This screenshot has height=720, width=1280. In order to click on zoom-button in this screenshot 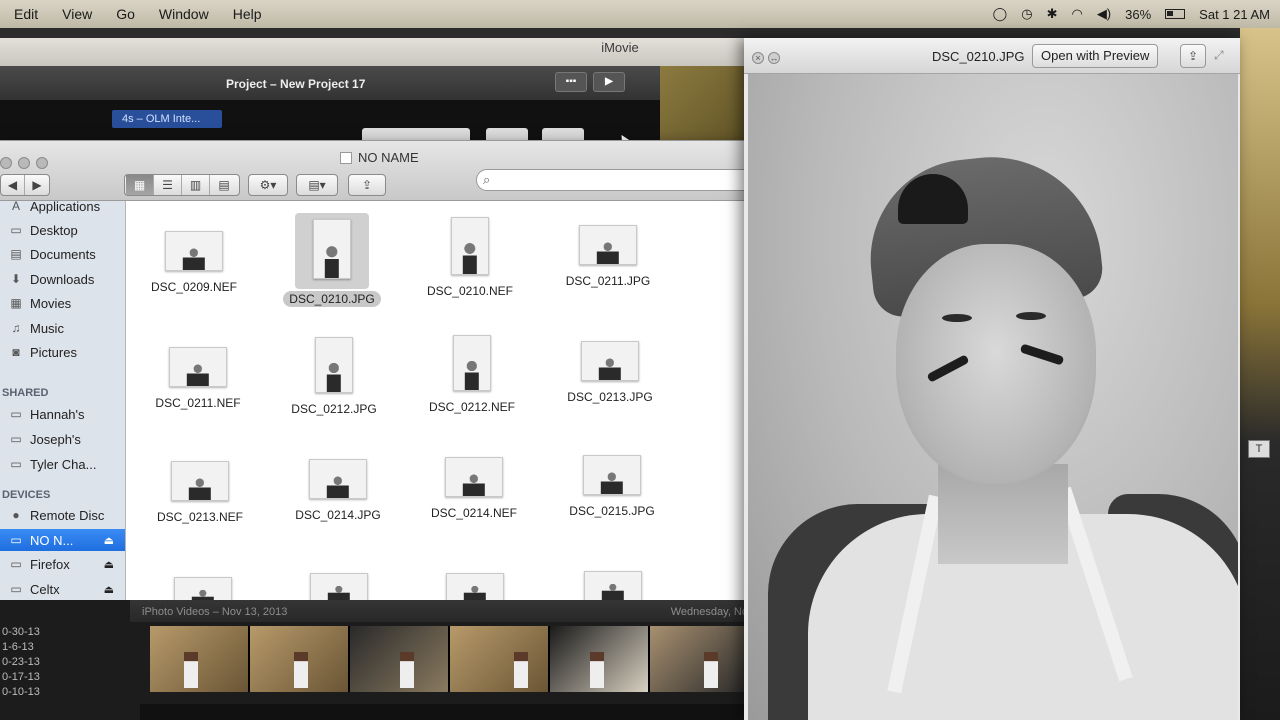, I will do `click(42, 163)`.